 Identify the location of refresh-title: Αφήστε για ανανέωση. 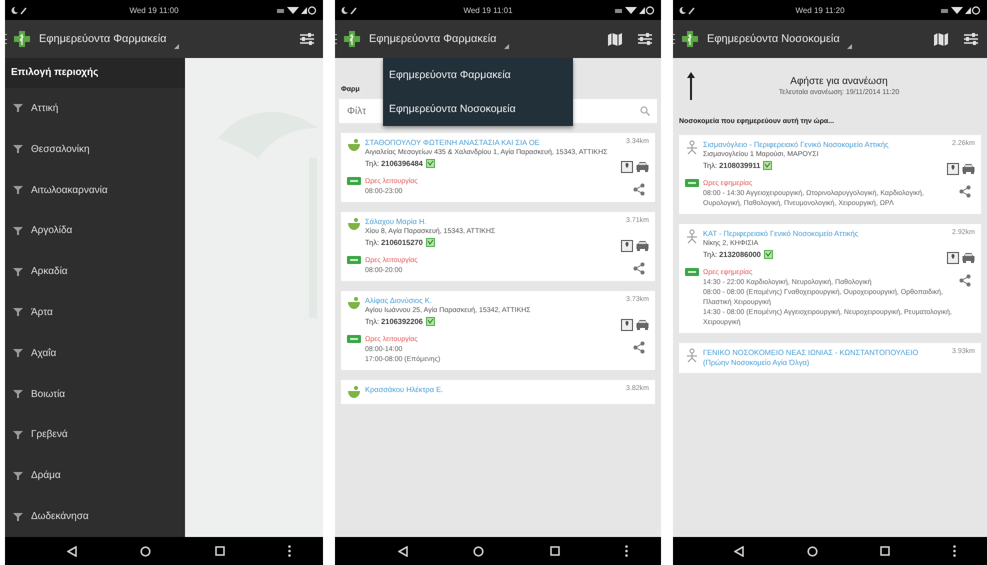
(839, 81).